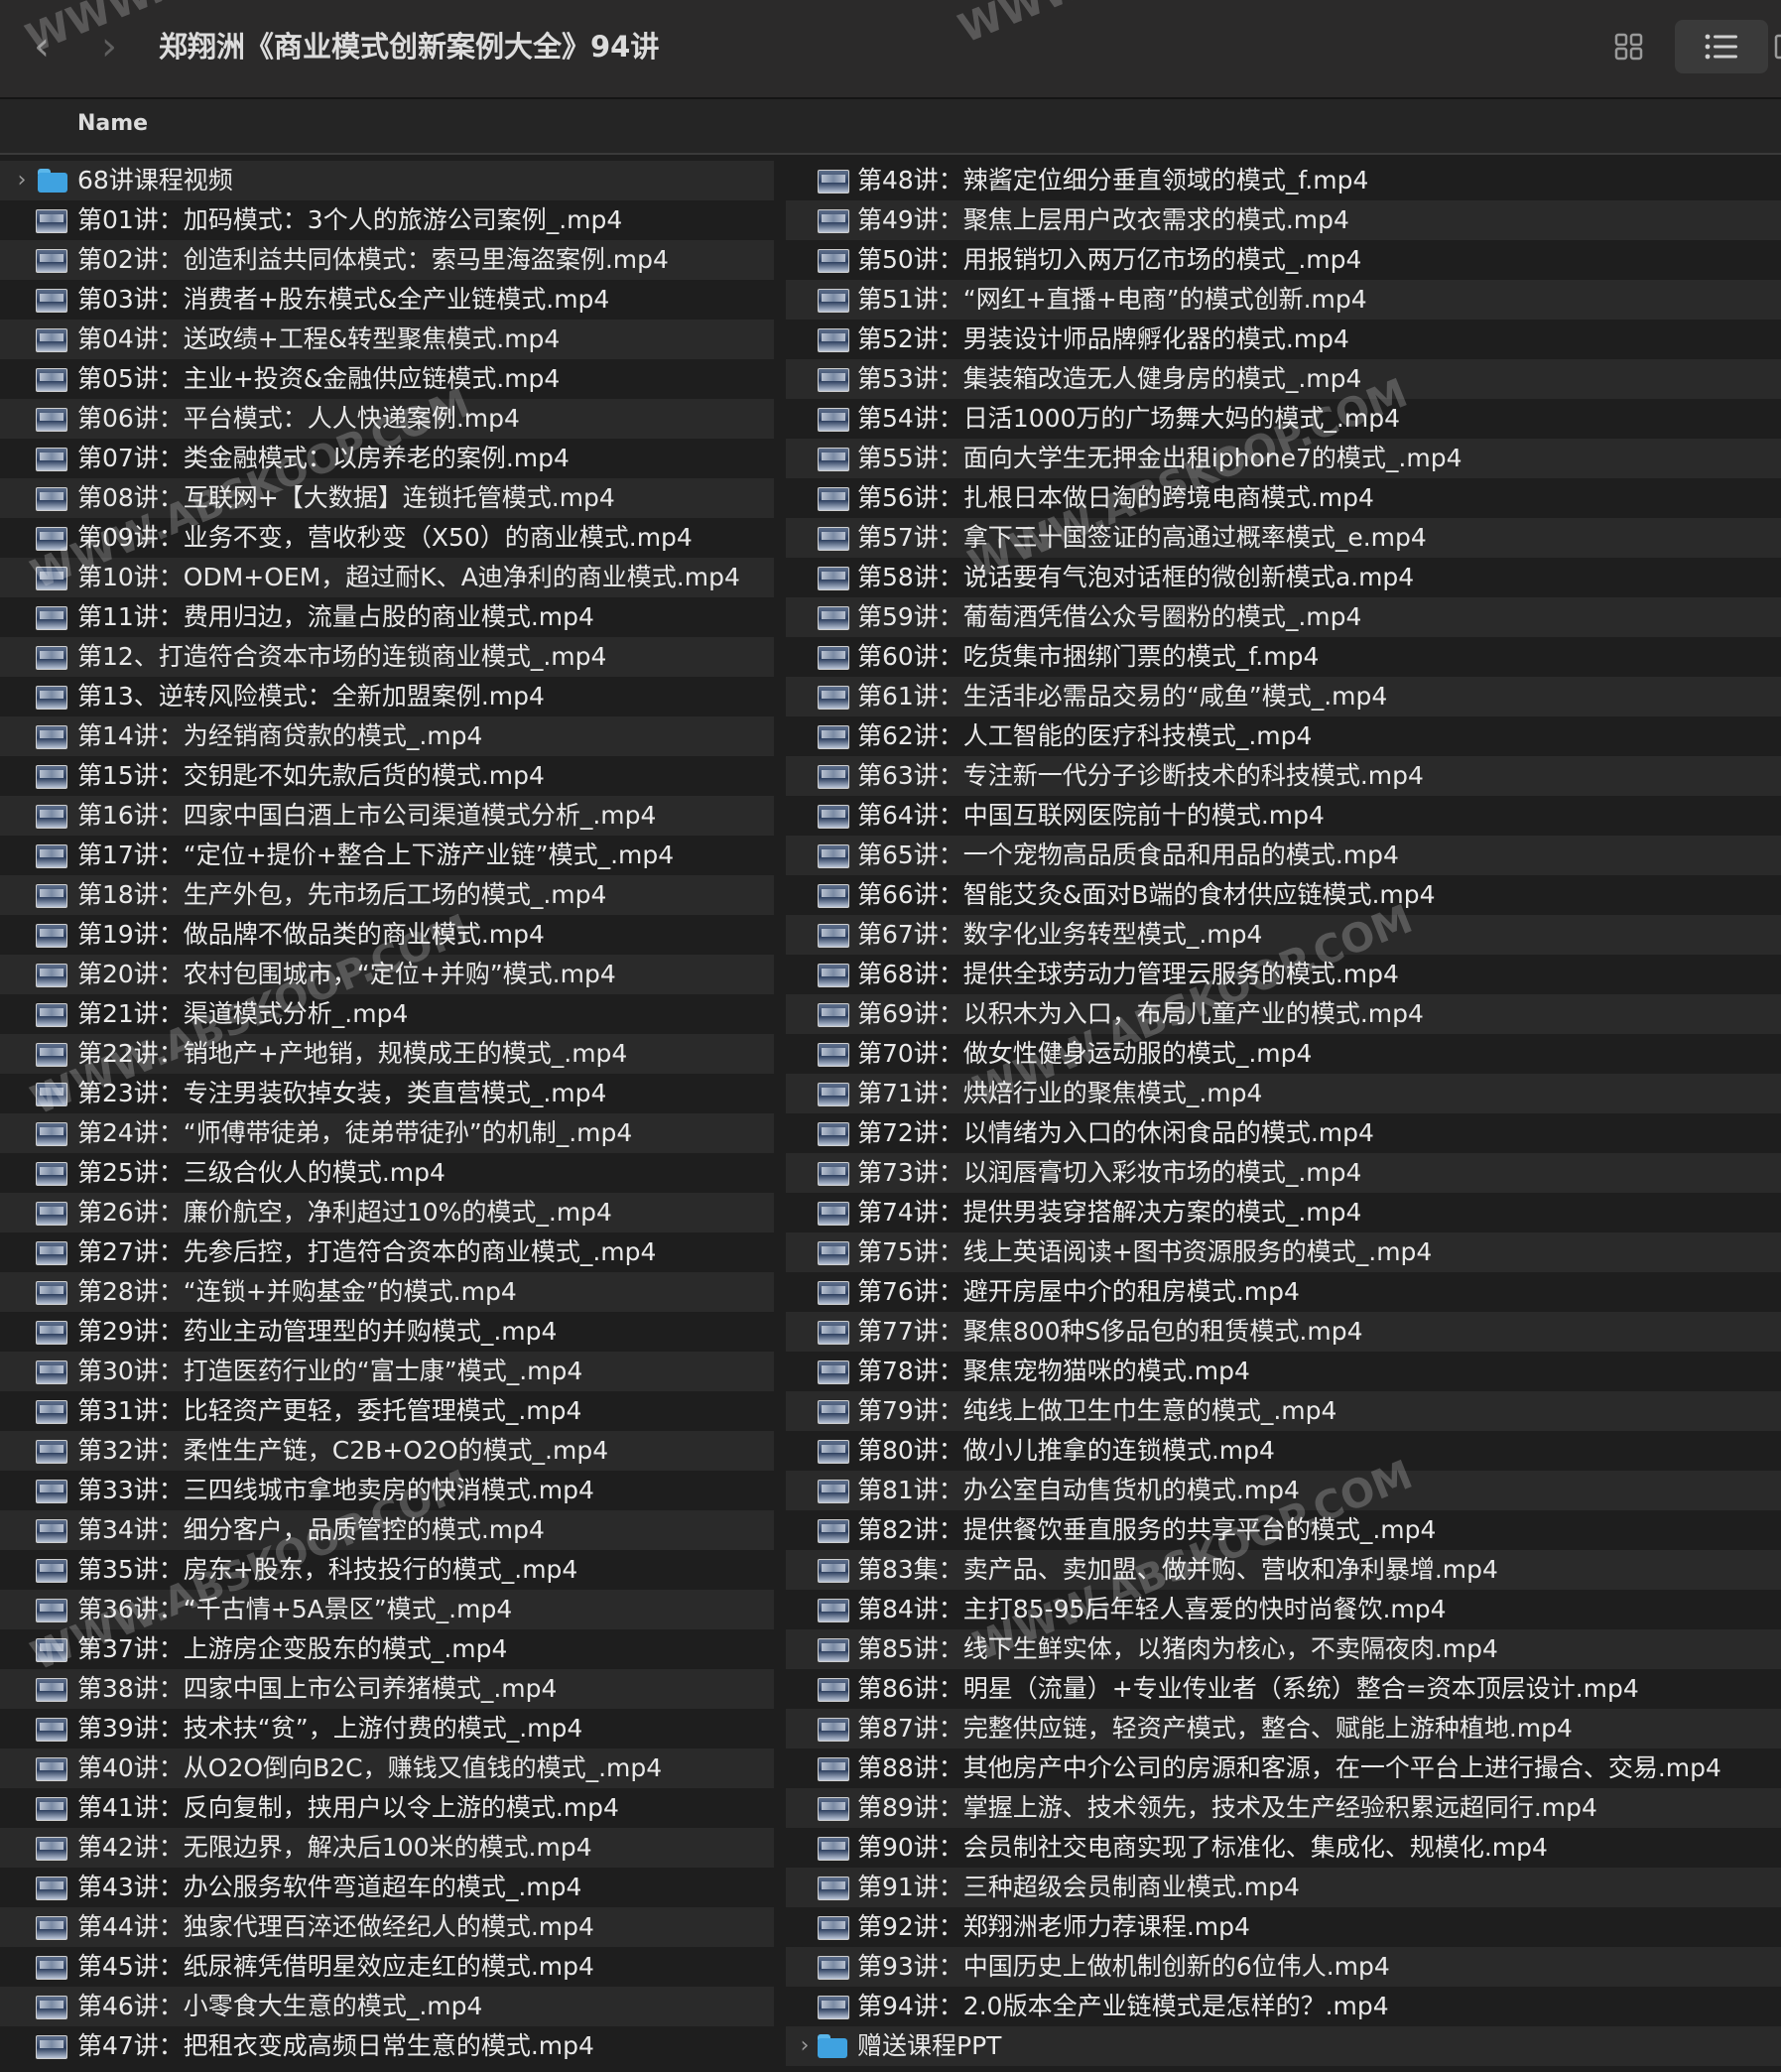 The image size is (1781, 2072). I want to click on file-row: 第25讲：三级合伙人的模式.mp4, so click(387, 1173).